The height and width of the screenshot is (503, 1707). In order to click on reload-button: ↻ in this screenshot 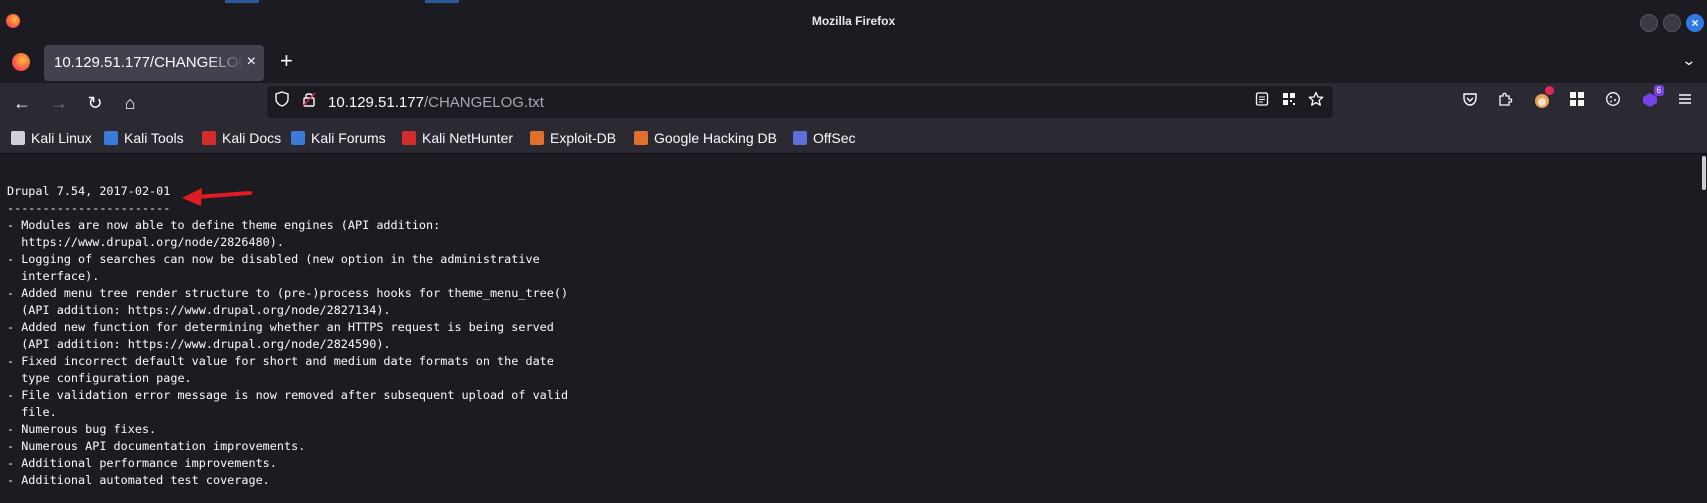, I will do `click(95, 103)`.